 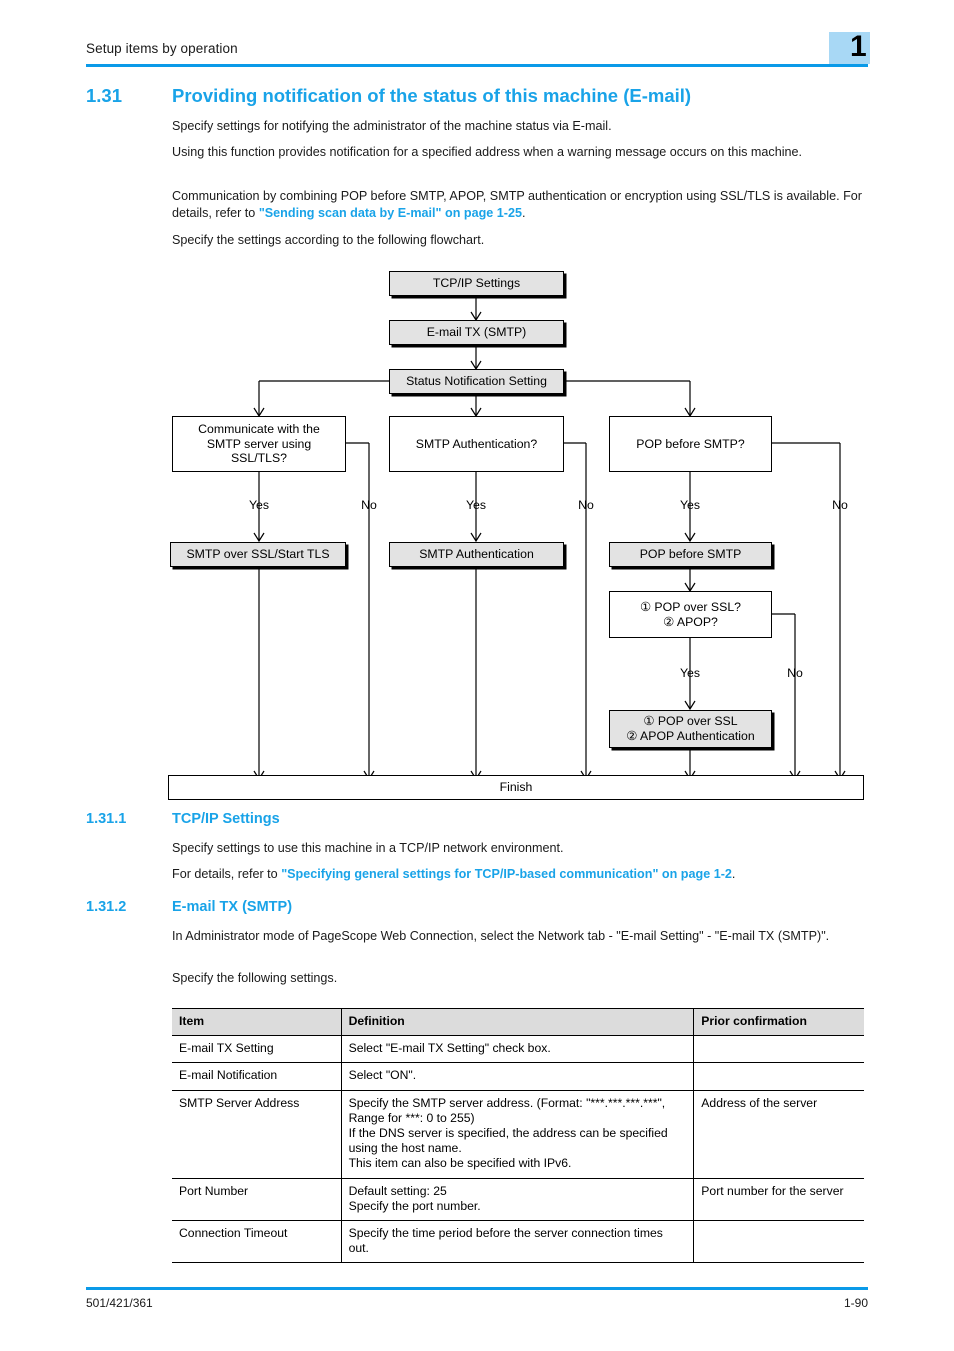 What do you see at coordinates (778, 1134) in the screenshot?
I see `cell-prior: Address of the server` at bounding box center [778, 1134].